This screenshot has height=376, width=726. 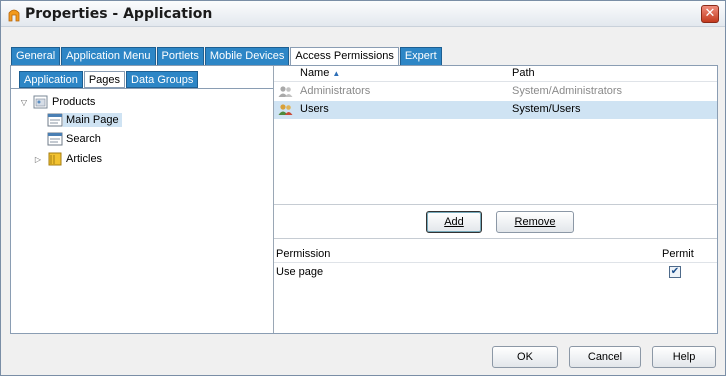 I want to click on tree-item-main-page: Main Page, so click(x=84, y=120).